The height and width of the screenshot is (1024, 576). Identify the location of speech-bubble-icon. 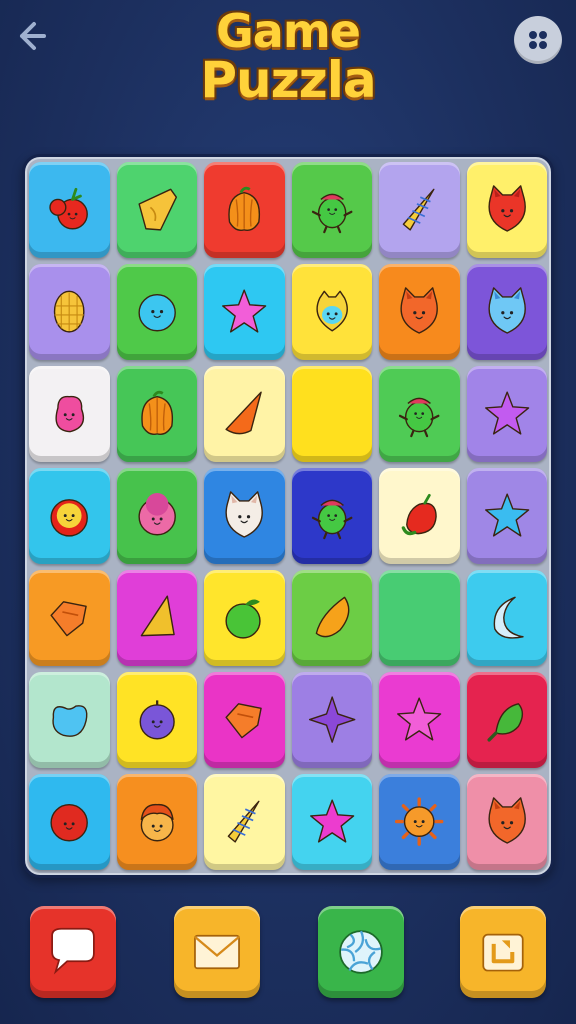
(73, 951).